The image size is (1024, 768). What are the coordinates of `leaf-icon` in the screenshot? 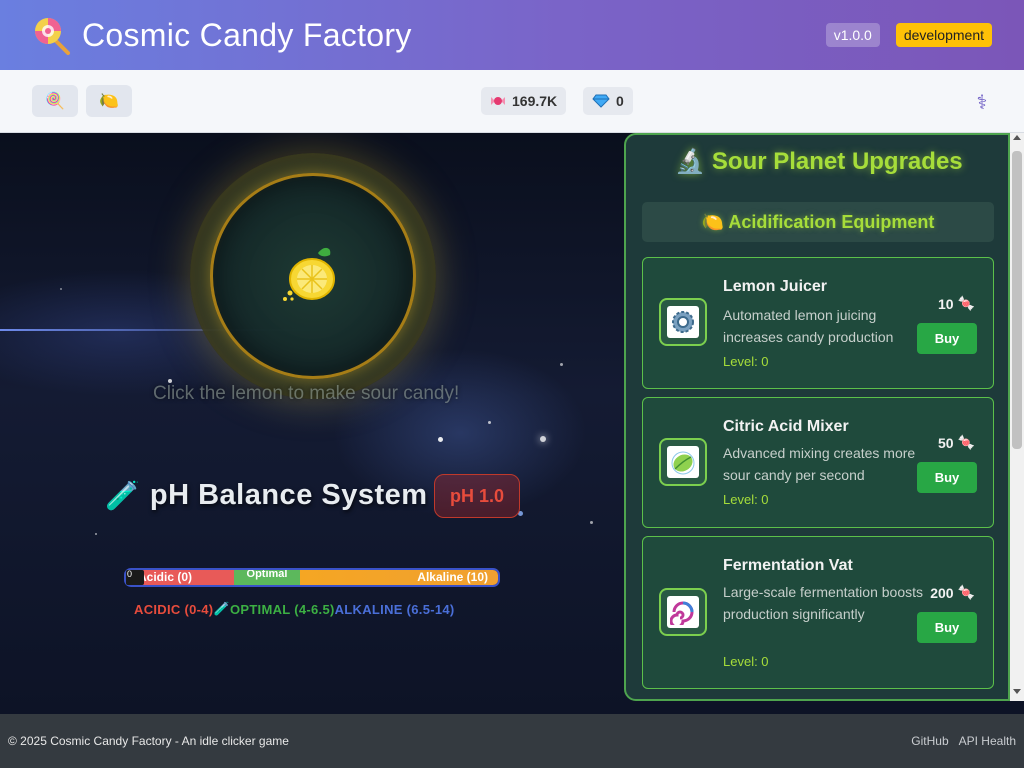 It's located at (683, 462).